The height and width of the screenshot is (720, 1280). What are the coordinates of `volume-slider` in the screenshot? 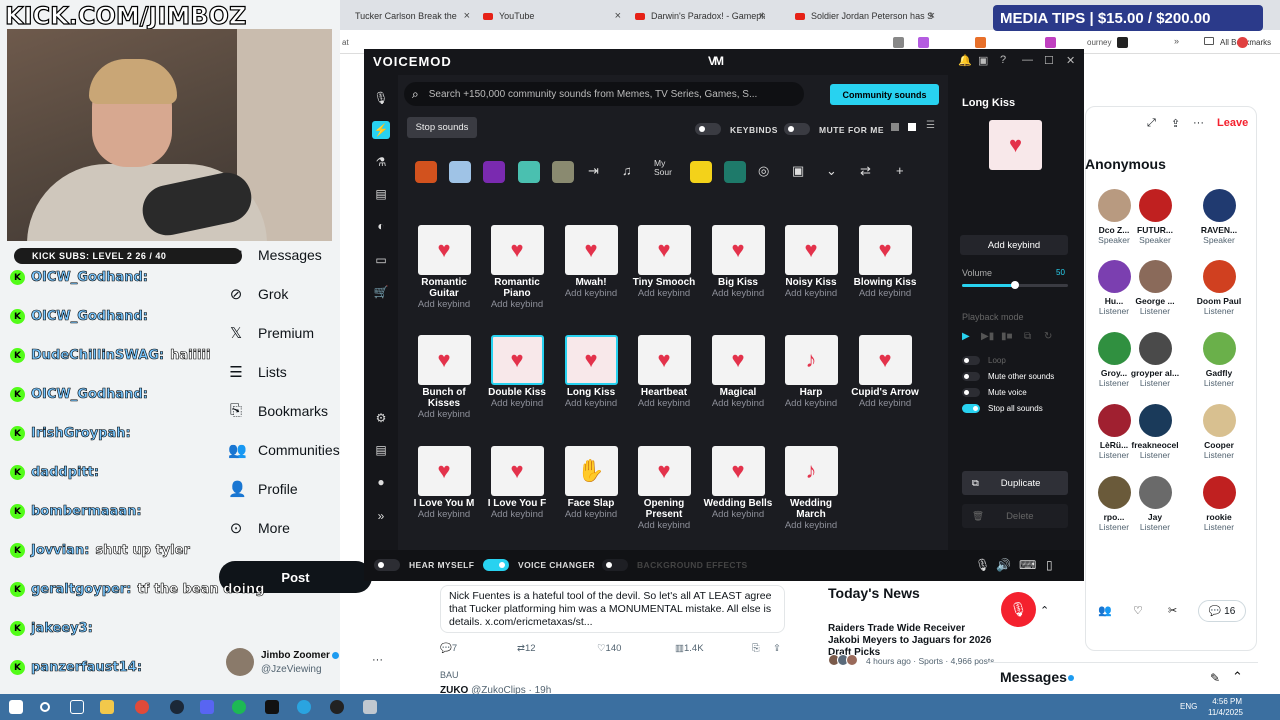 It's located at (1015, 285).